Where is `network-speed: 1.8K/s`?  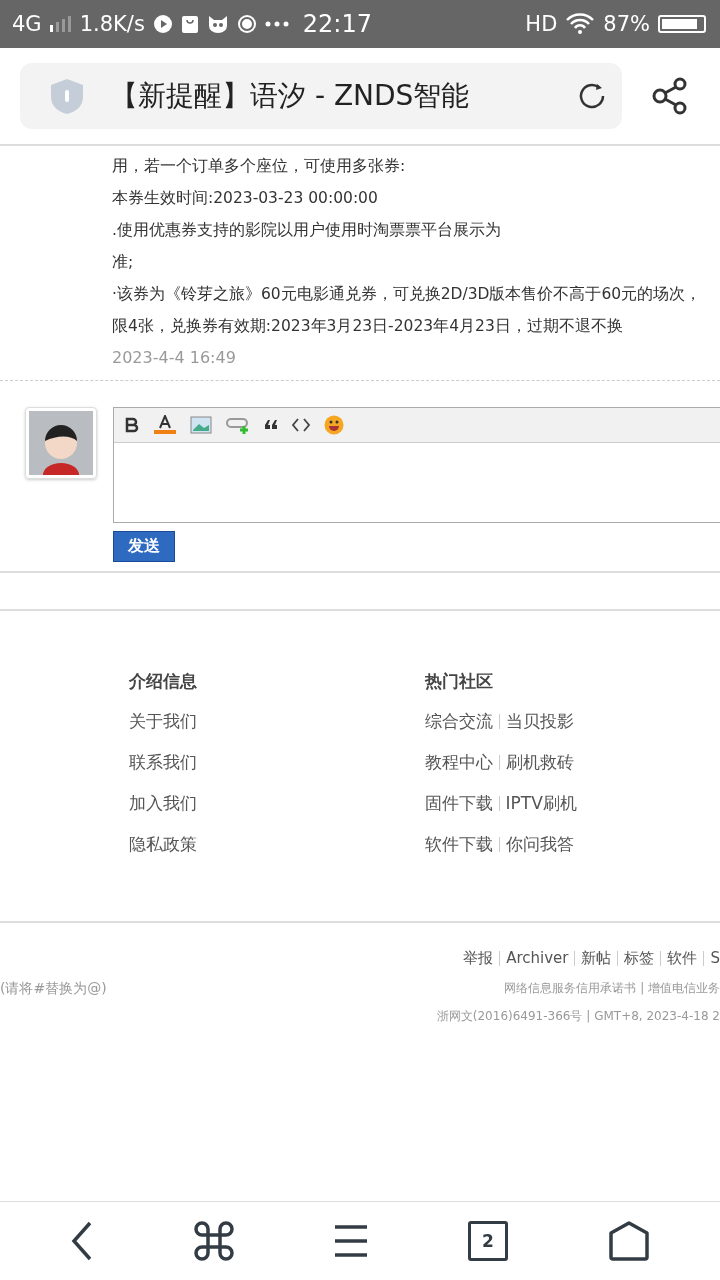 network-speed: 1.8K/s is located at coordinates (112, 24).